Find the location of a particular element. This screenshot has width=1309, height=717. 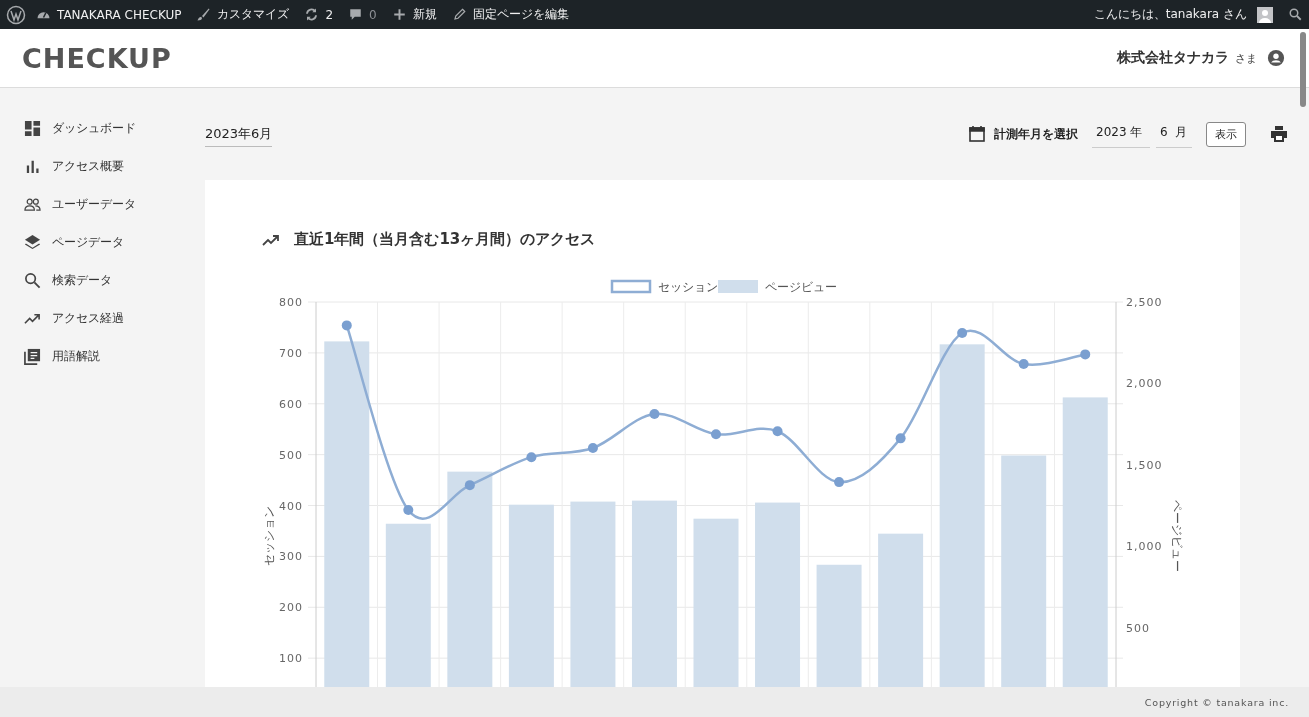

account-icon is located at coordinates (1276, 58).